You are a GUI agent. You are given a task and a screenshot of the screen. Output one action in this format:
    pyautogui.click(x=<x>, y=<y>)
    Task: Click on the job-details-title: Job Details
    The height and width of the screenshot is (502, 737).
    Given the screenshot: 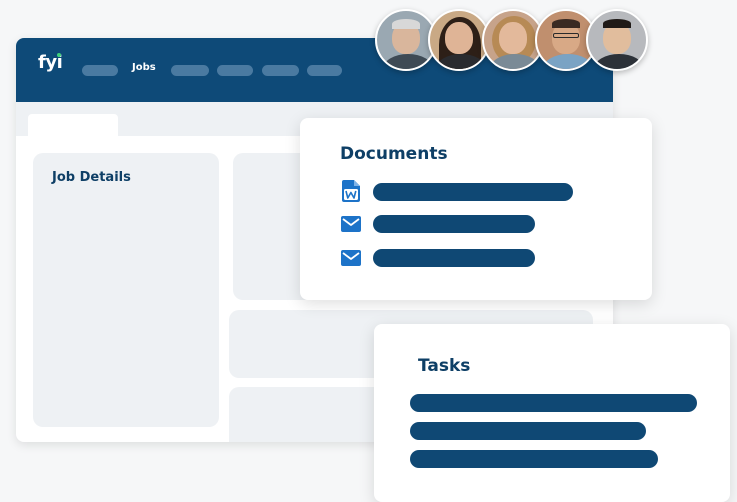 What is the action you would take?
    pyautogui.click(x=91, y=177)
    